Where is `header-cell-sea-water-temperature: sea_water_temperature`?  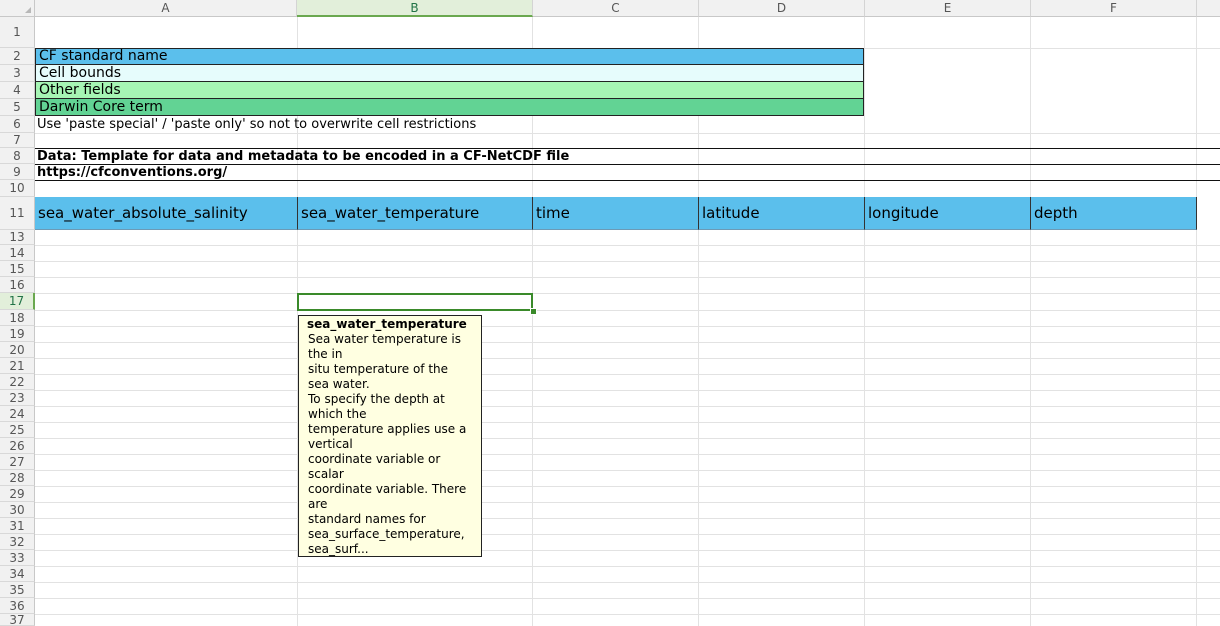
header-cell-sea-water-temperature: sea_water_temperature is located at coordinates (415, 213).